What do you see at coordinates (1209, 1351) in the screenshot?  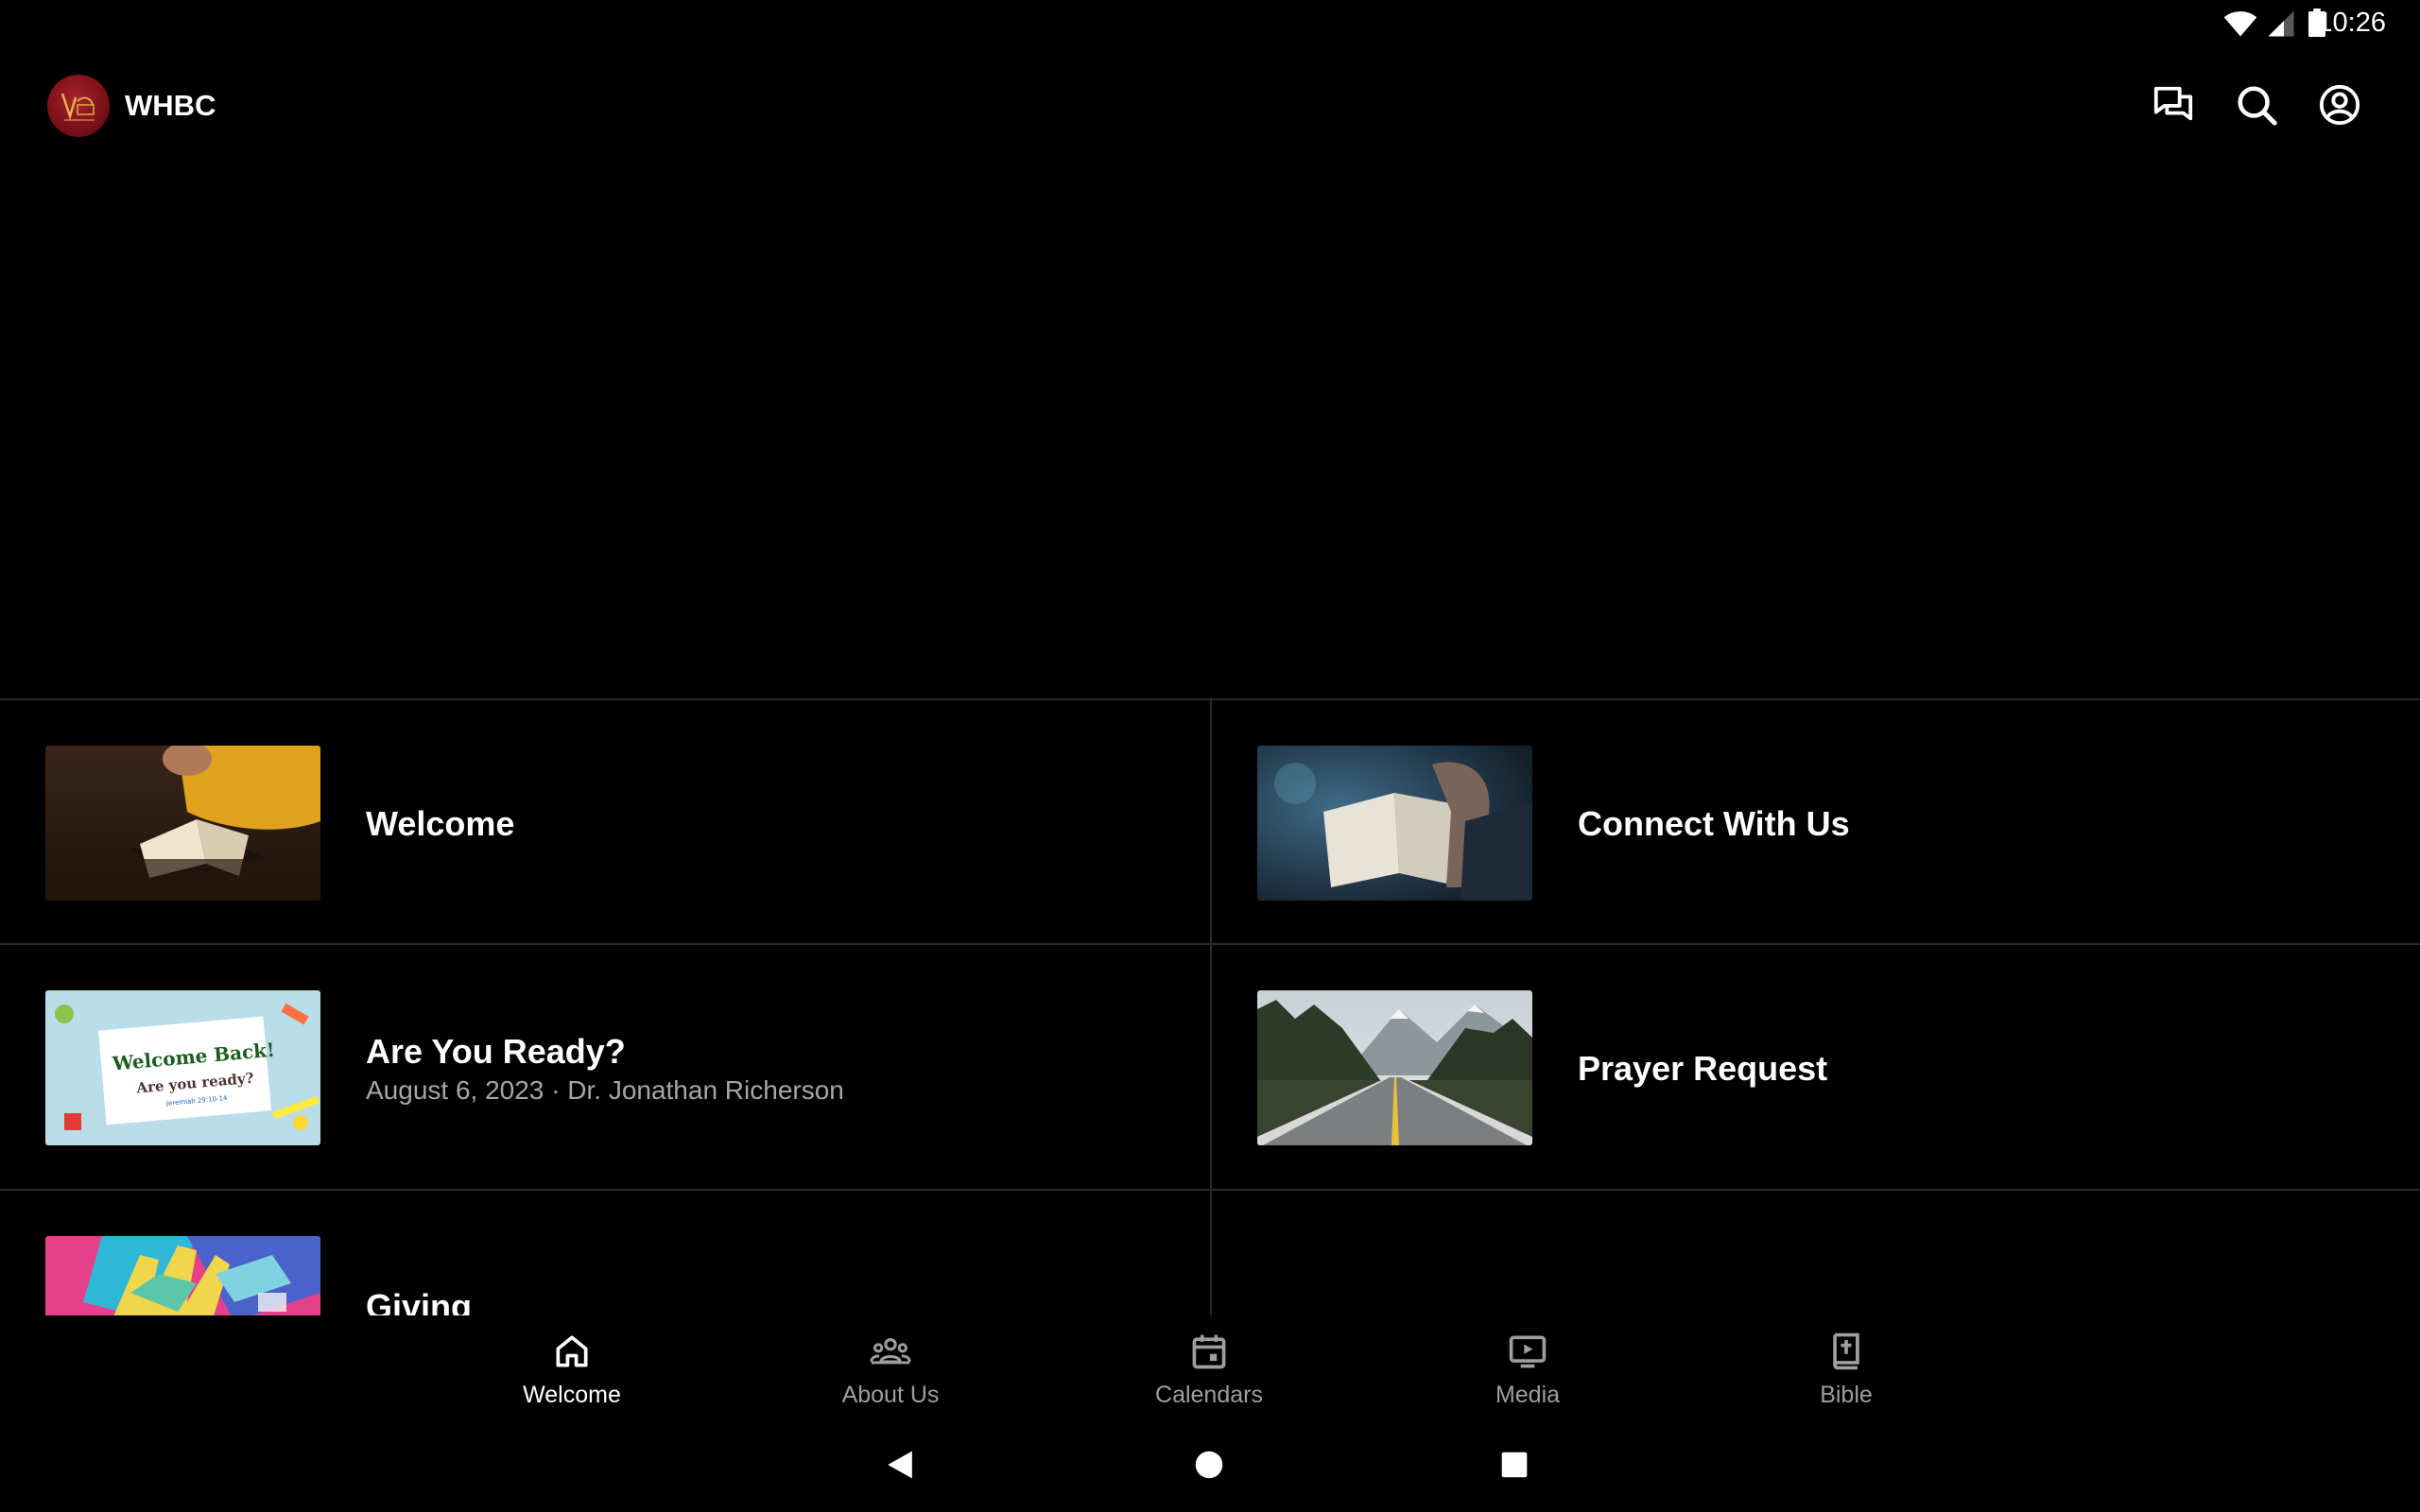 I see `calendar-icon` at bounding box center [1209, 1351].